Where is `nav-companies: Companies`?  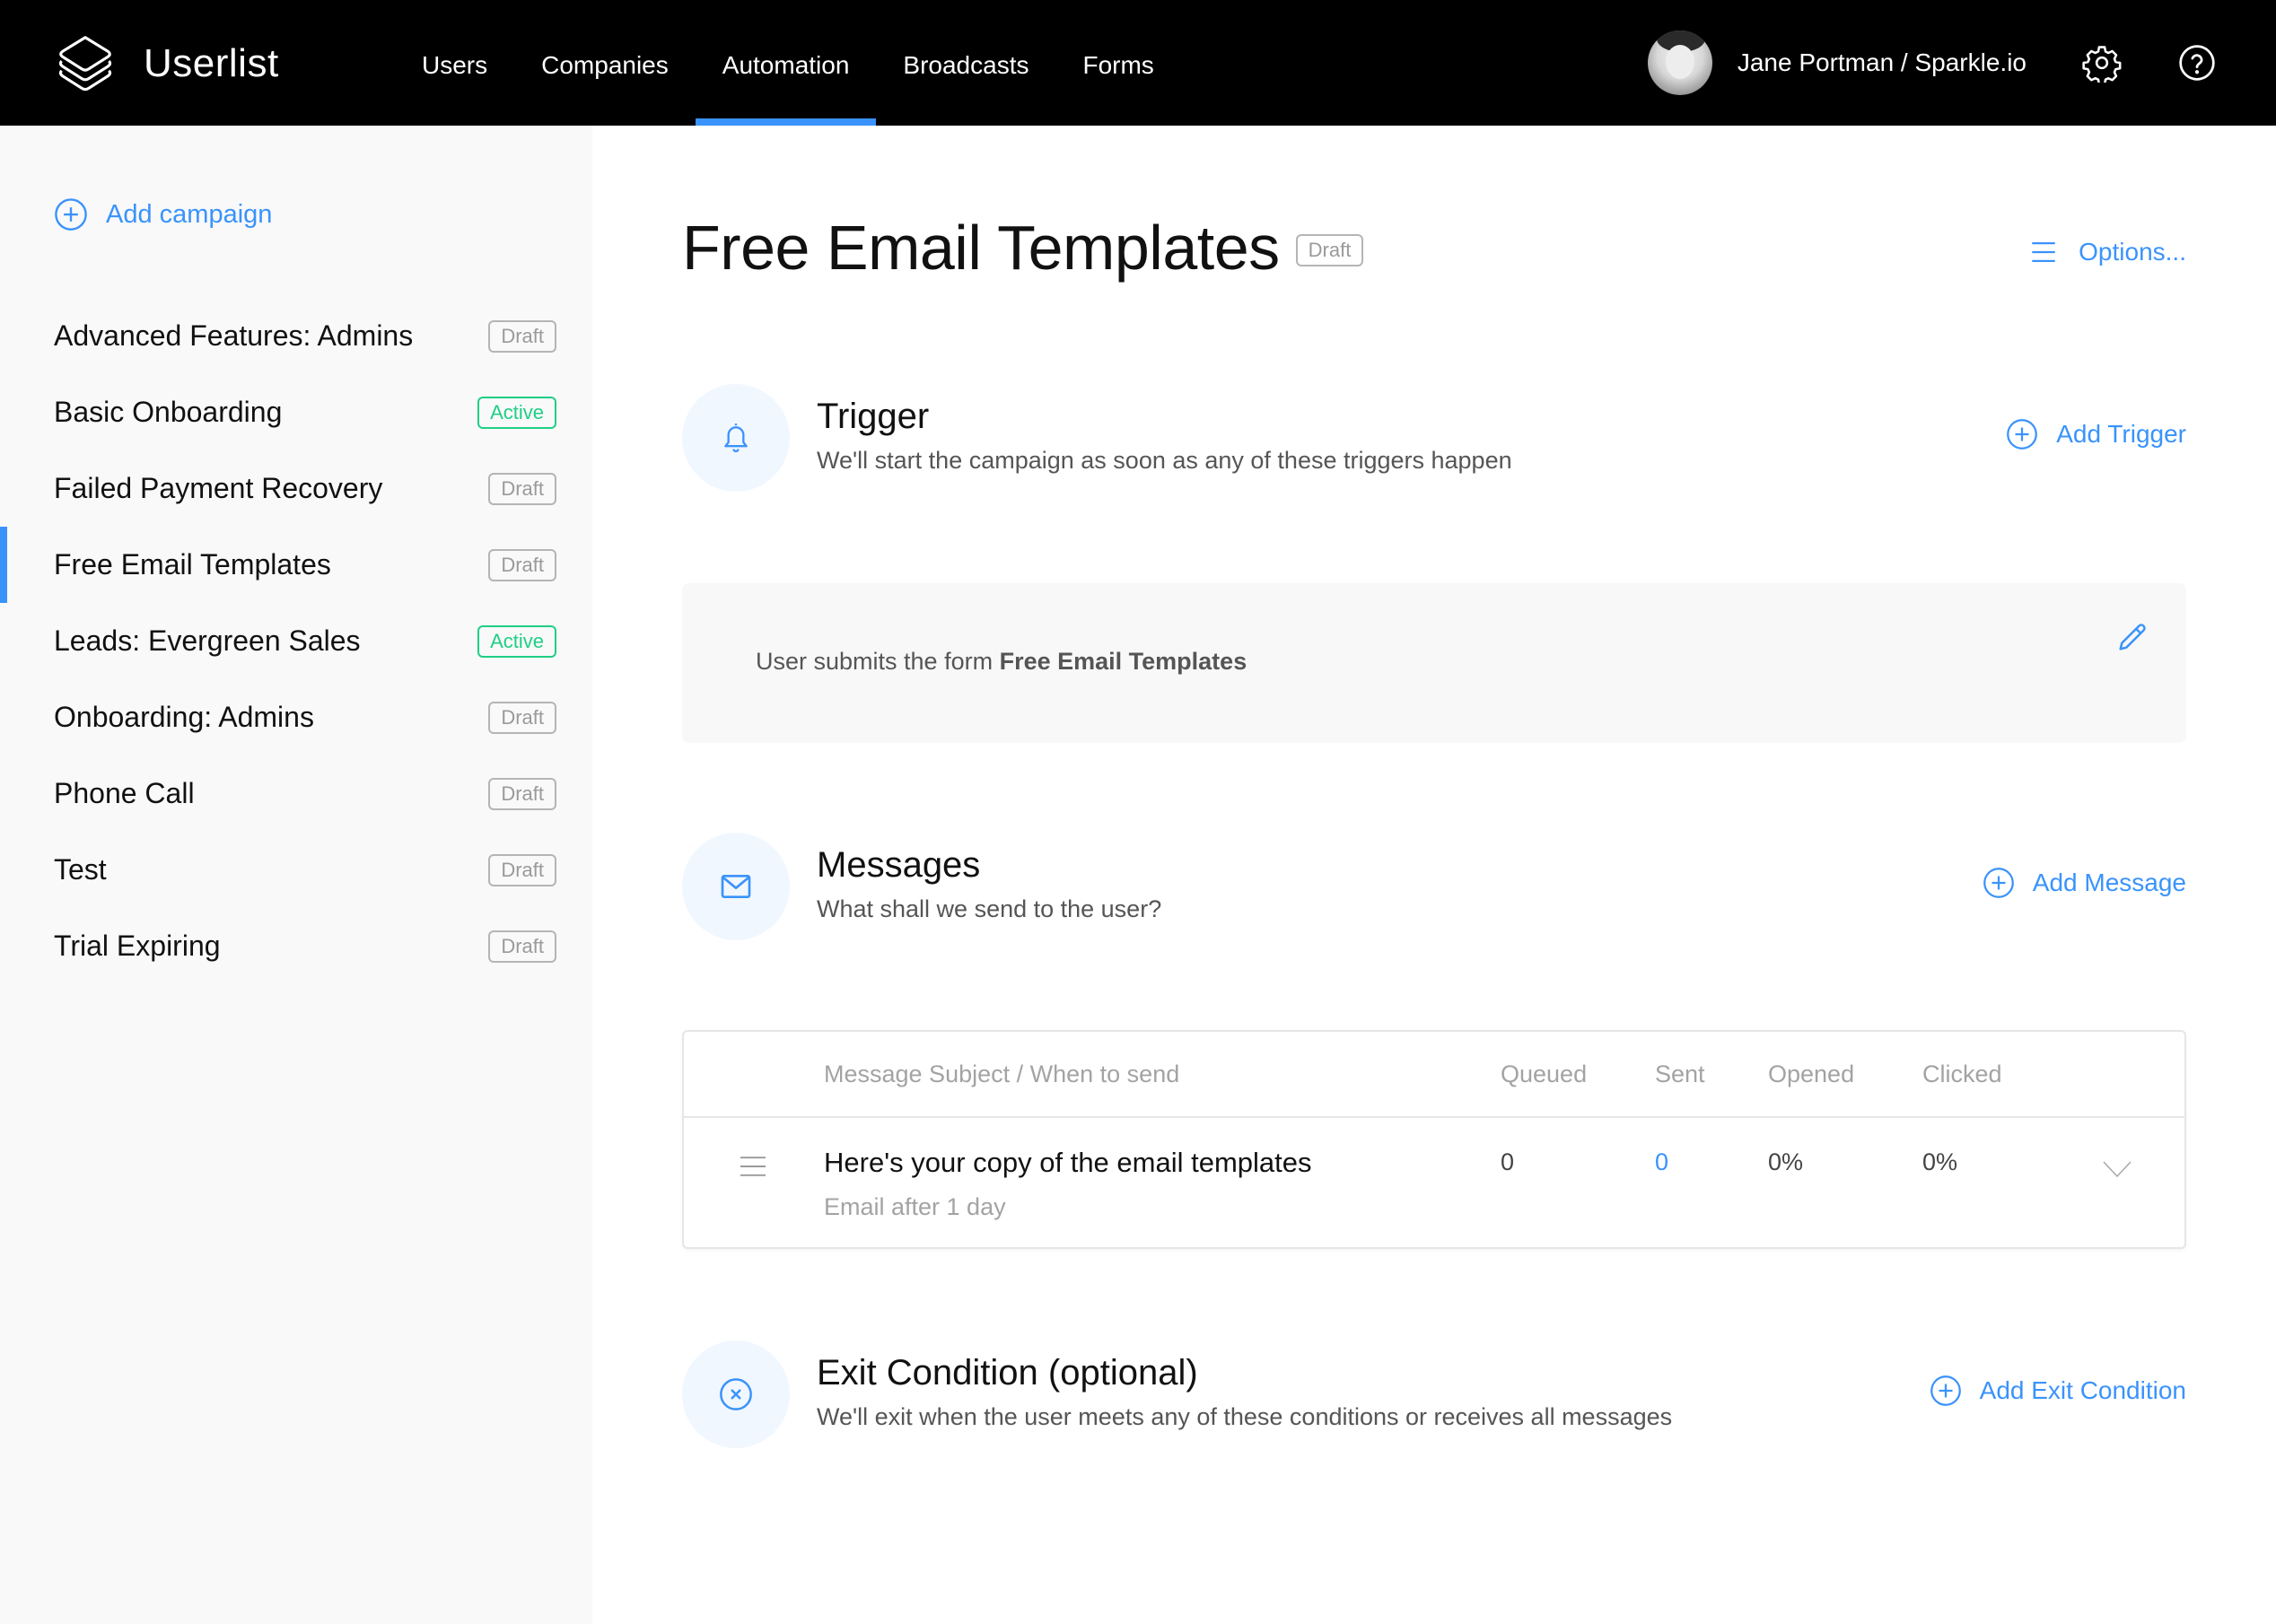 nav-companies: Companies is located at coordinates (605, 63).